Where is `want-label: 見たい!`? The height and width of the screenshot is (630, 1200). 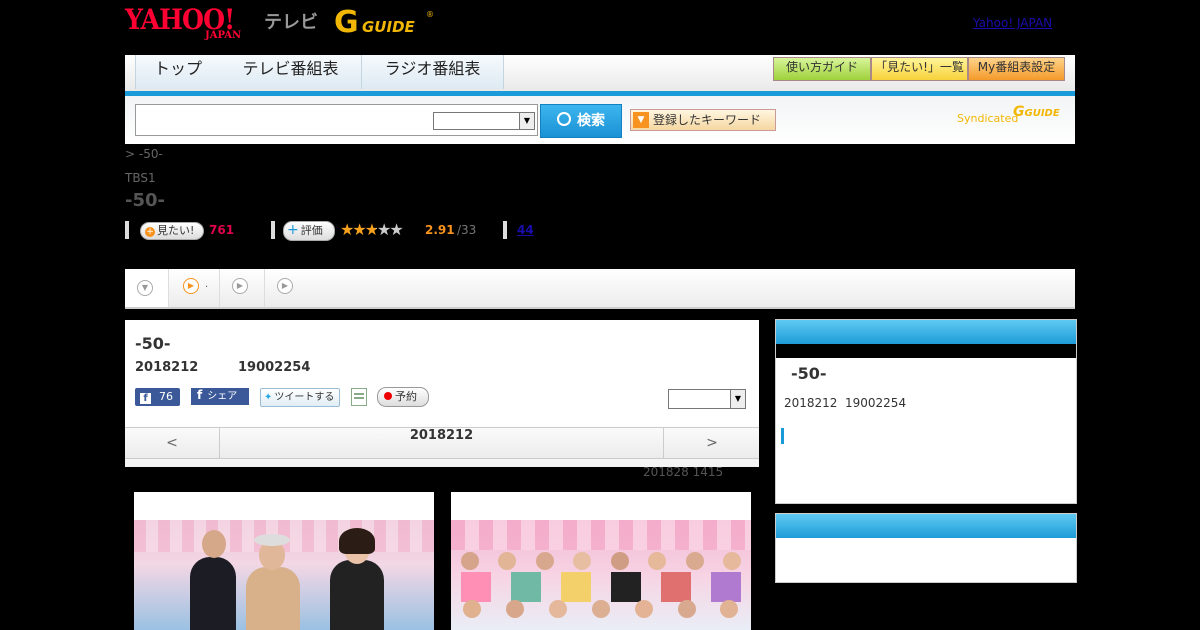 want-label: 見たい! is located at coordinates (176, 230).